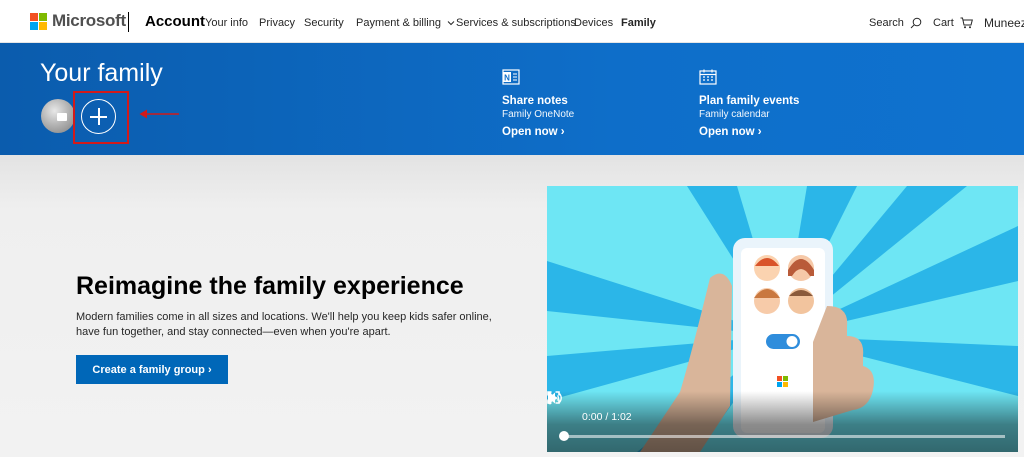 This screenshot has width=1024, height=457. I want to click on promo-plan-events-title: Plan family events, so click(749, 101).